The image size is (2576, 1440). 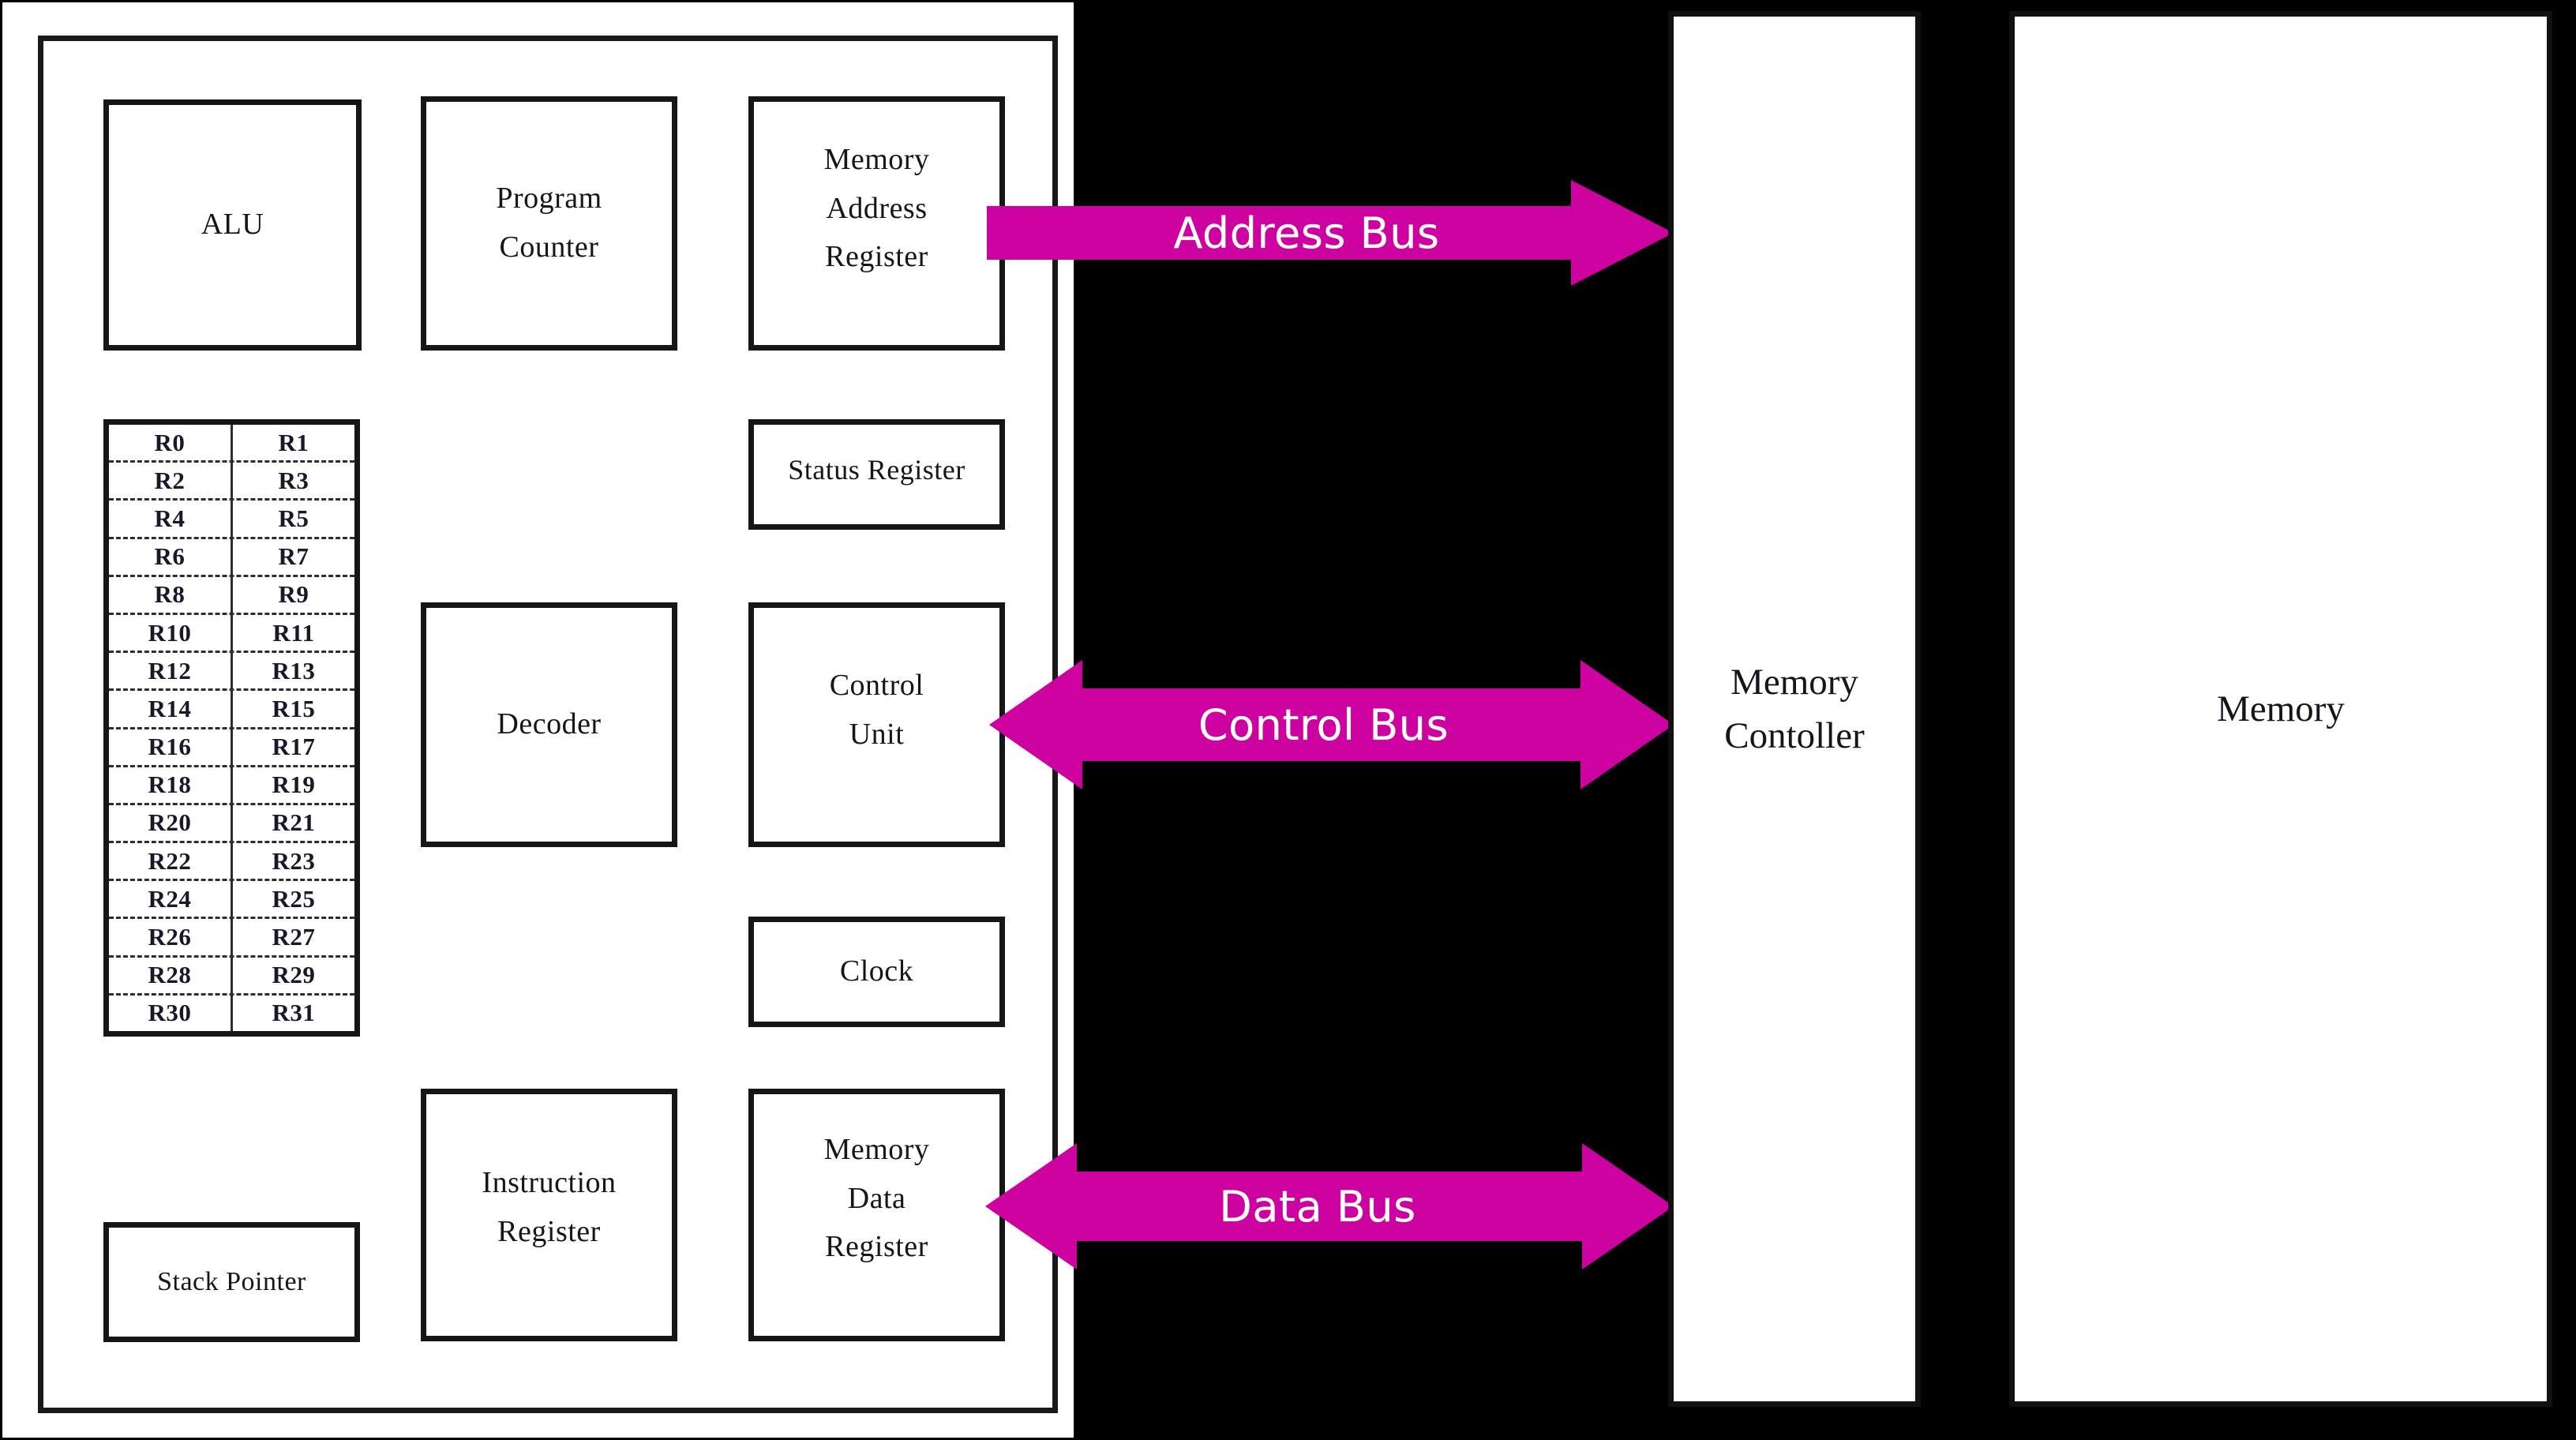 I want to click on register-row: R30 R31, so click(x=231, y=1013).